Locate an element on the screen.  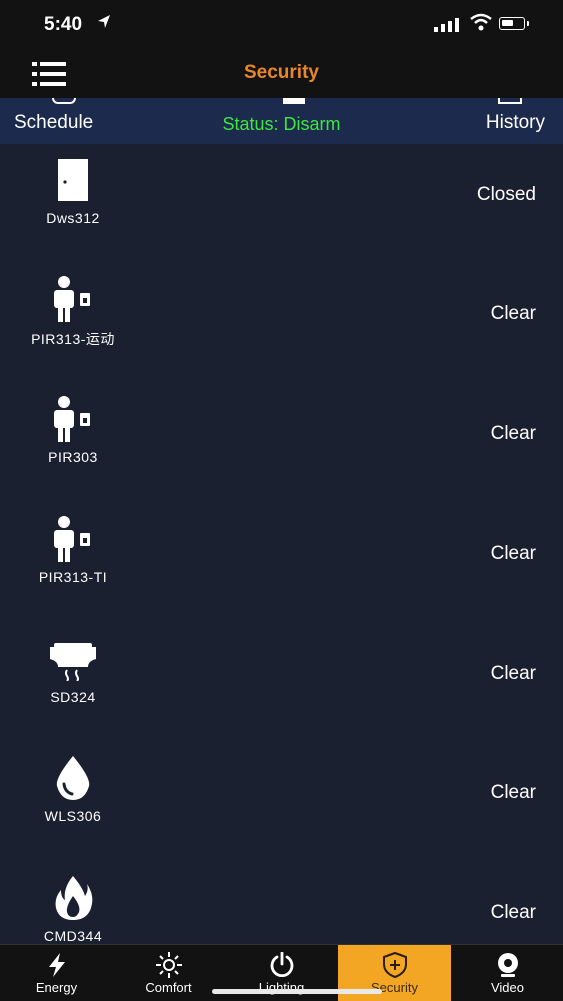
arm-status: Status: Disarm is located at coordinates (281, 124).